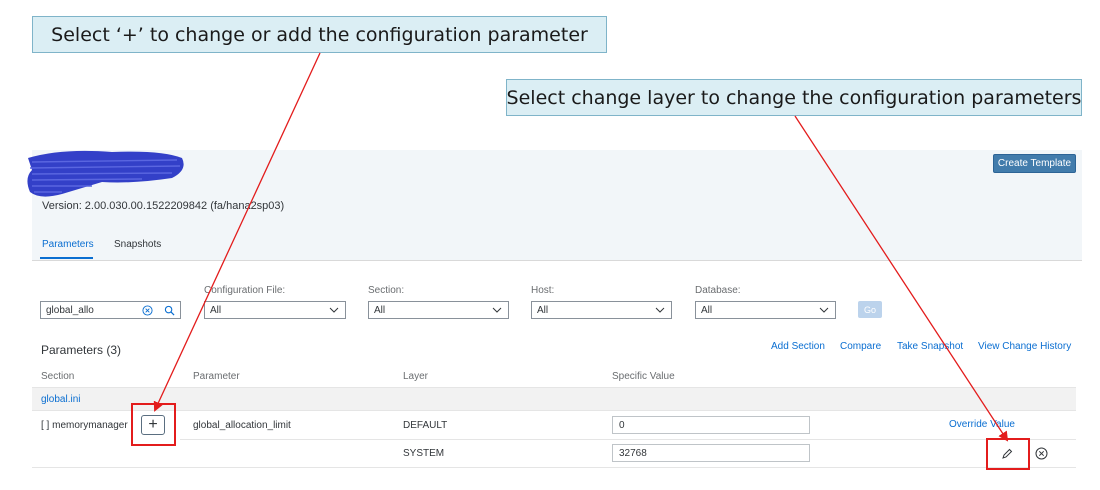 The image size is (1100, 490). I want to click on database-value: All, so click(707, 310).